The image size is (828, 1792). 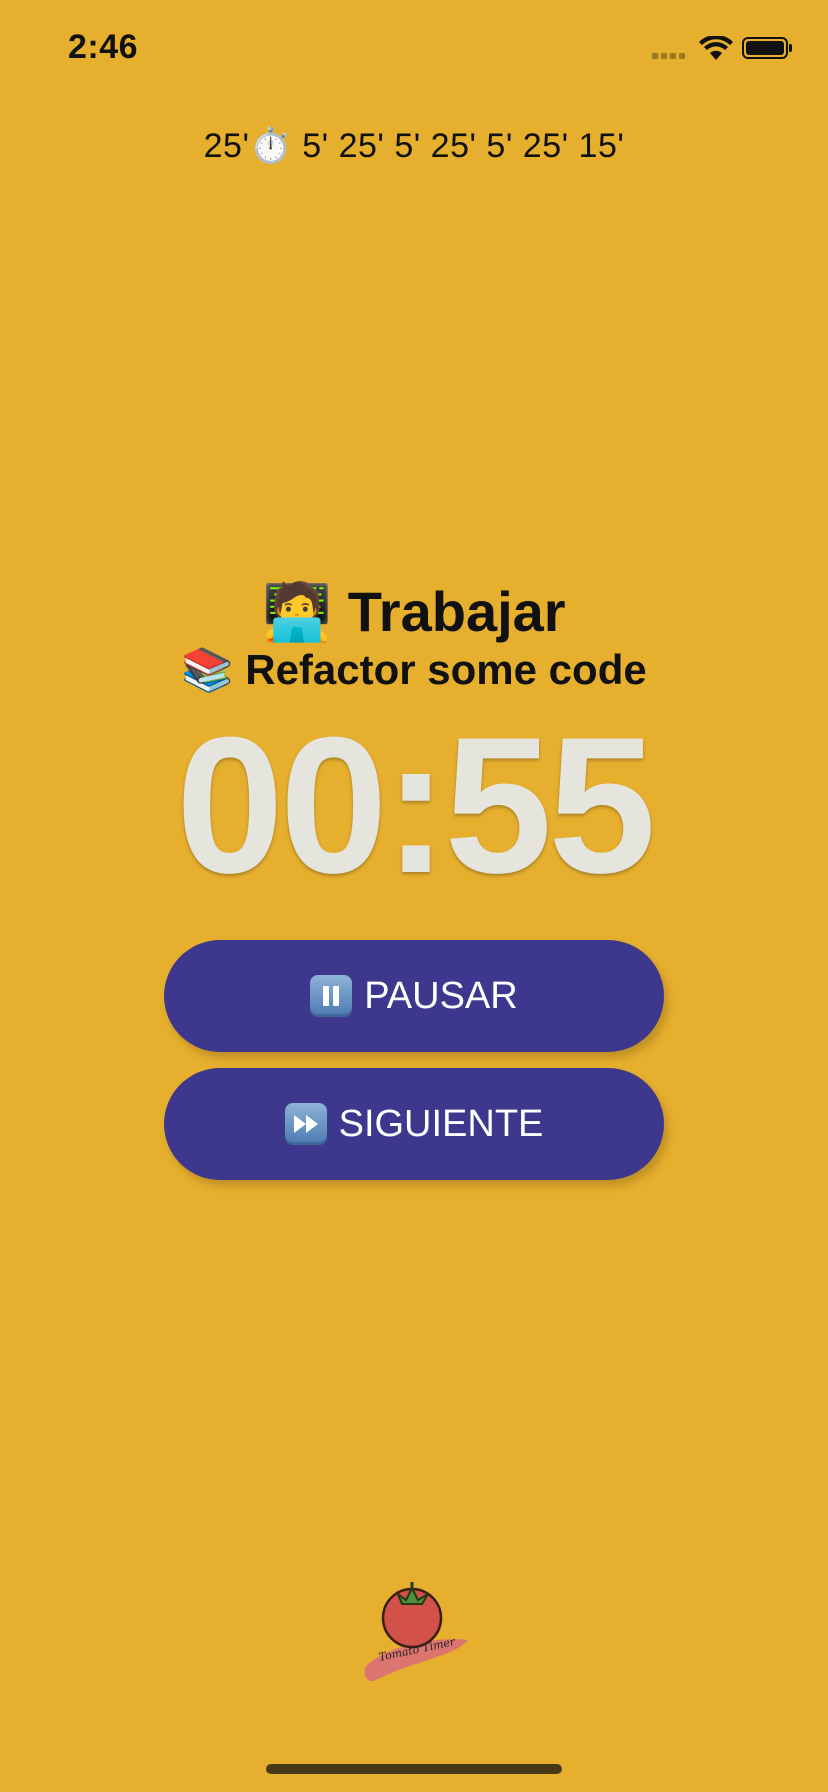 What do you see at coordinates (331, 996) in the screenshot?
I see `pause-icon` at bounding box center [331, 996].